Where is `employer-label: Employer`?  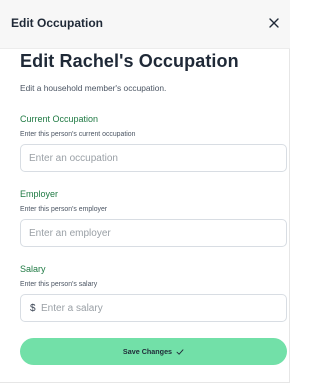
employer-label: Employer is located at coordinates (39, 194).